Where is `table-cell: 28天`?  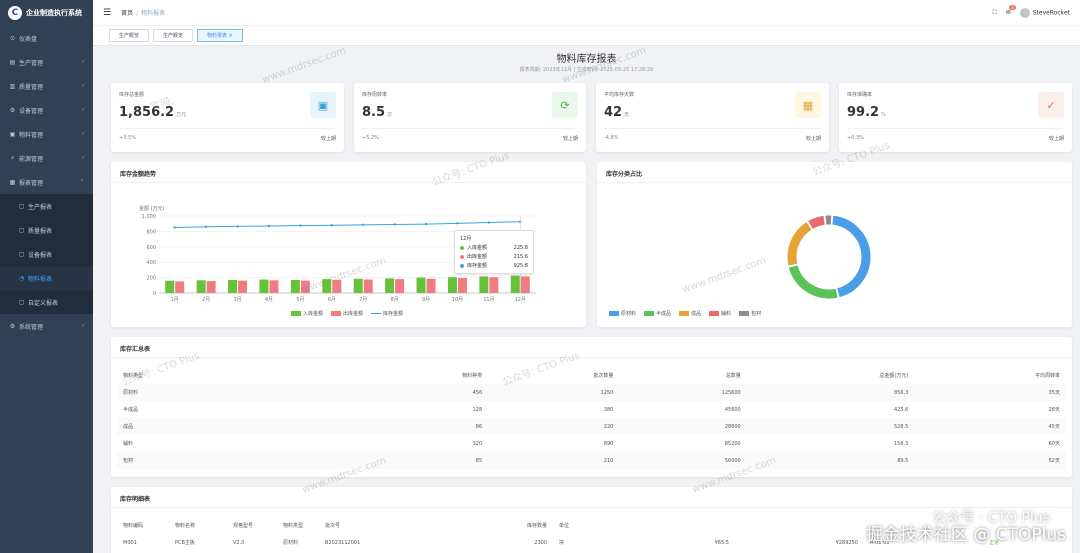 table-cell: 28天 is located at coordinates (1054, 410).